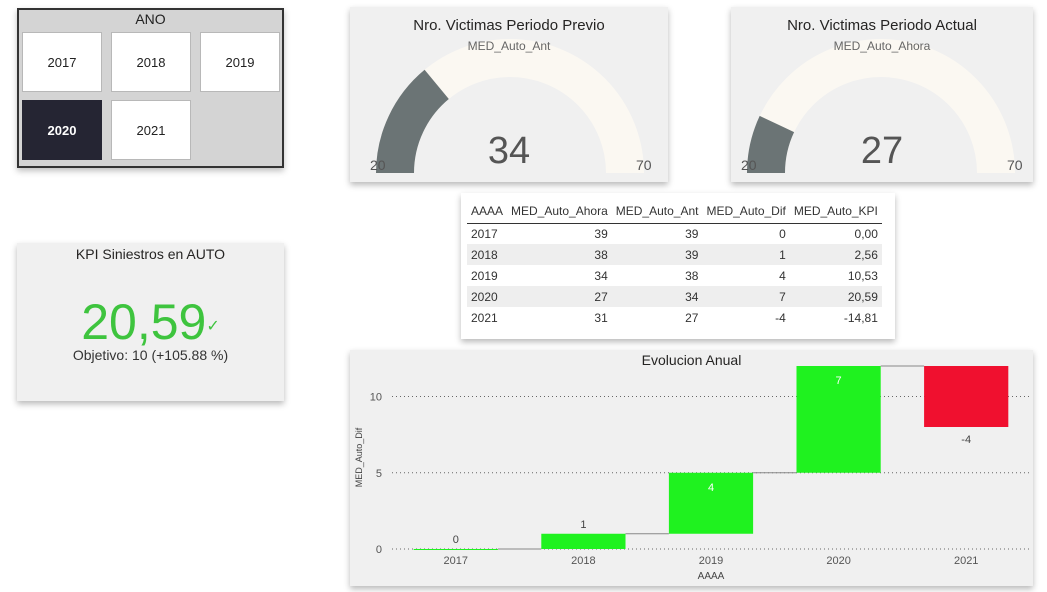  I want to click on data-label: -4, so click(966, 440).